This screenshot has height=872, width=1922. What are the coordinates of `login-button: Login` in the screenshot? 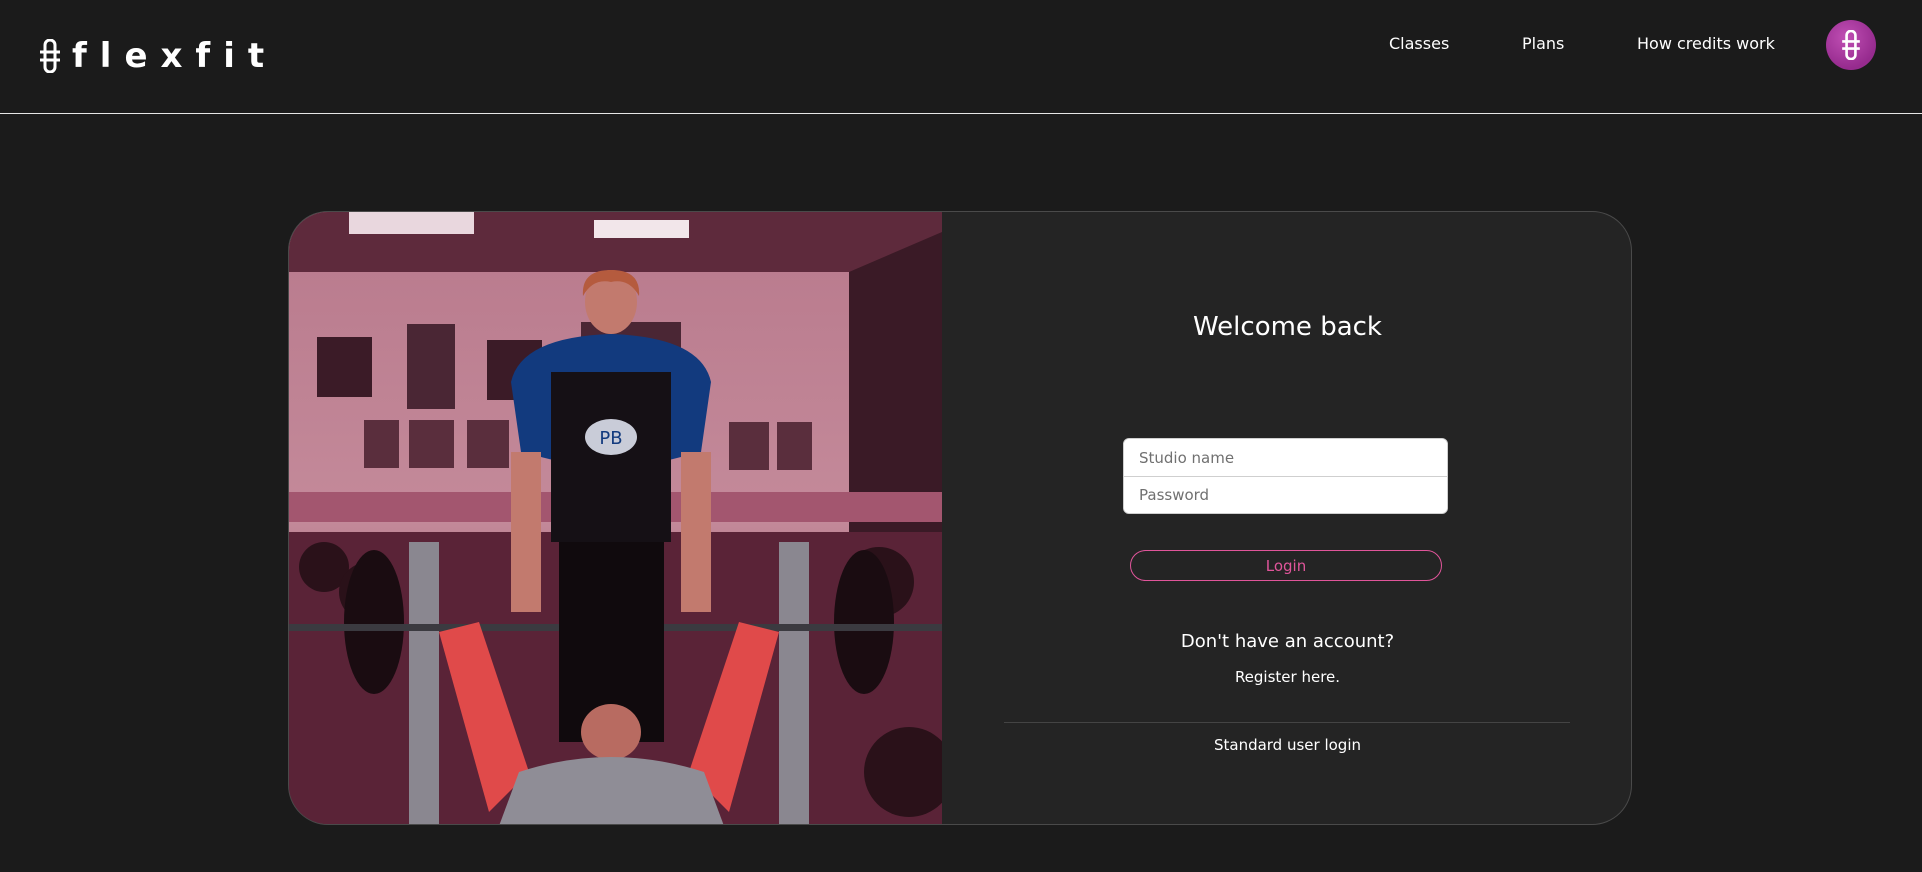 It's located at (1286, 565).